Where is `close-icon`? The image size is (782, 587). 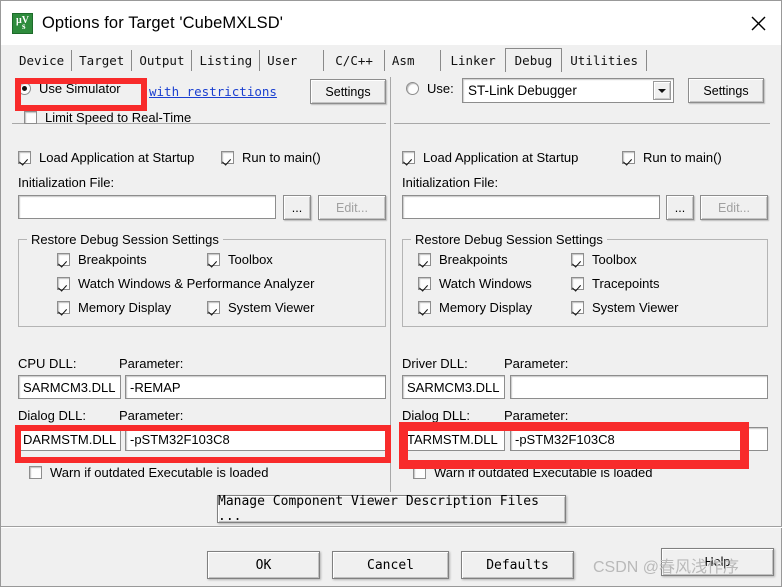
close-icon is located at coordinates (758, 23).